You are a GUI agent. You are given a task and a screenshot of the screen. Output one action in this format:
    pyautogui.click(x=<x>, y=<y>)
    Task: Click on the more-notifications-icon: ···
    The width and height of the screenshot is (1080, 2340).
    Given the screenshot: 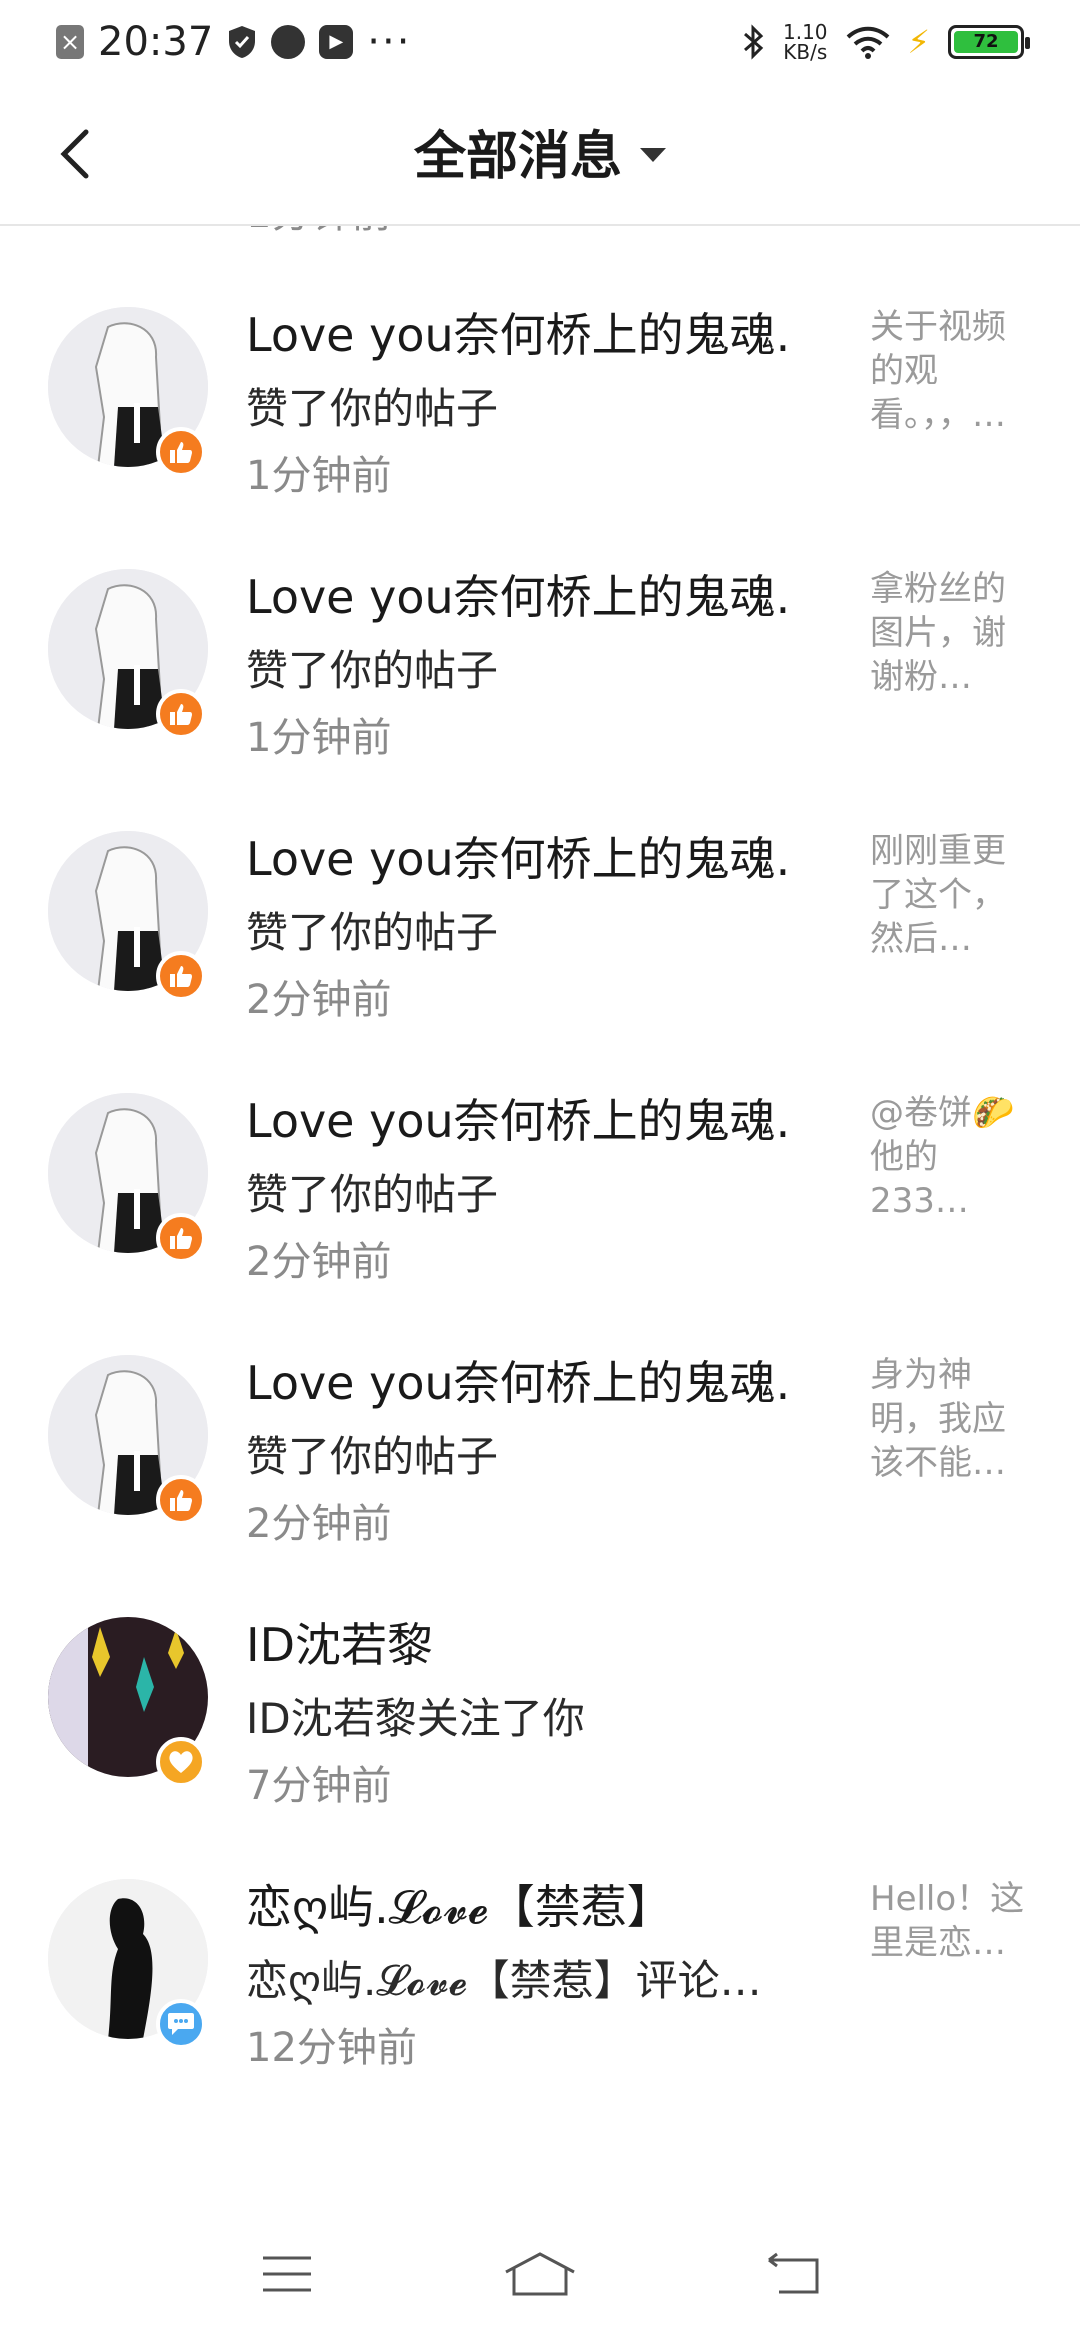 What is the action you would take?
    pyautogui.click(x=389, y=42)
    